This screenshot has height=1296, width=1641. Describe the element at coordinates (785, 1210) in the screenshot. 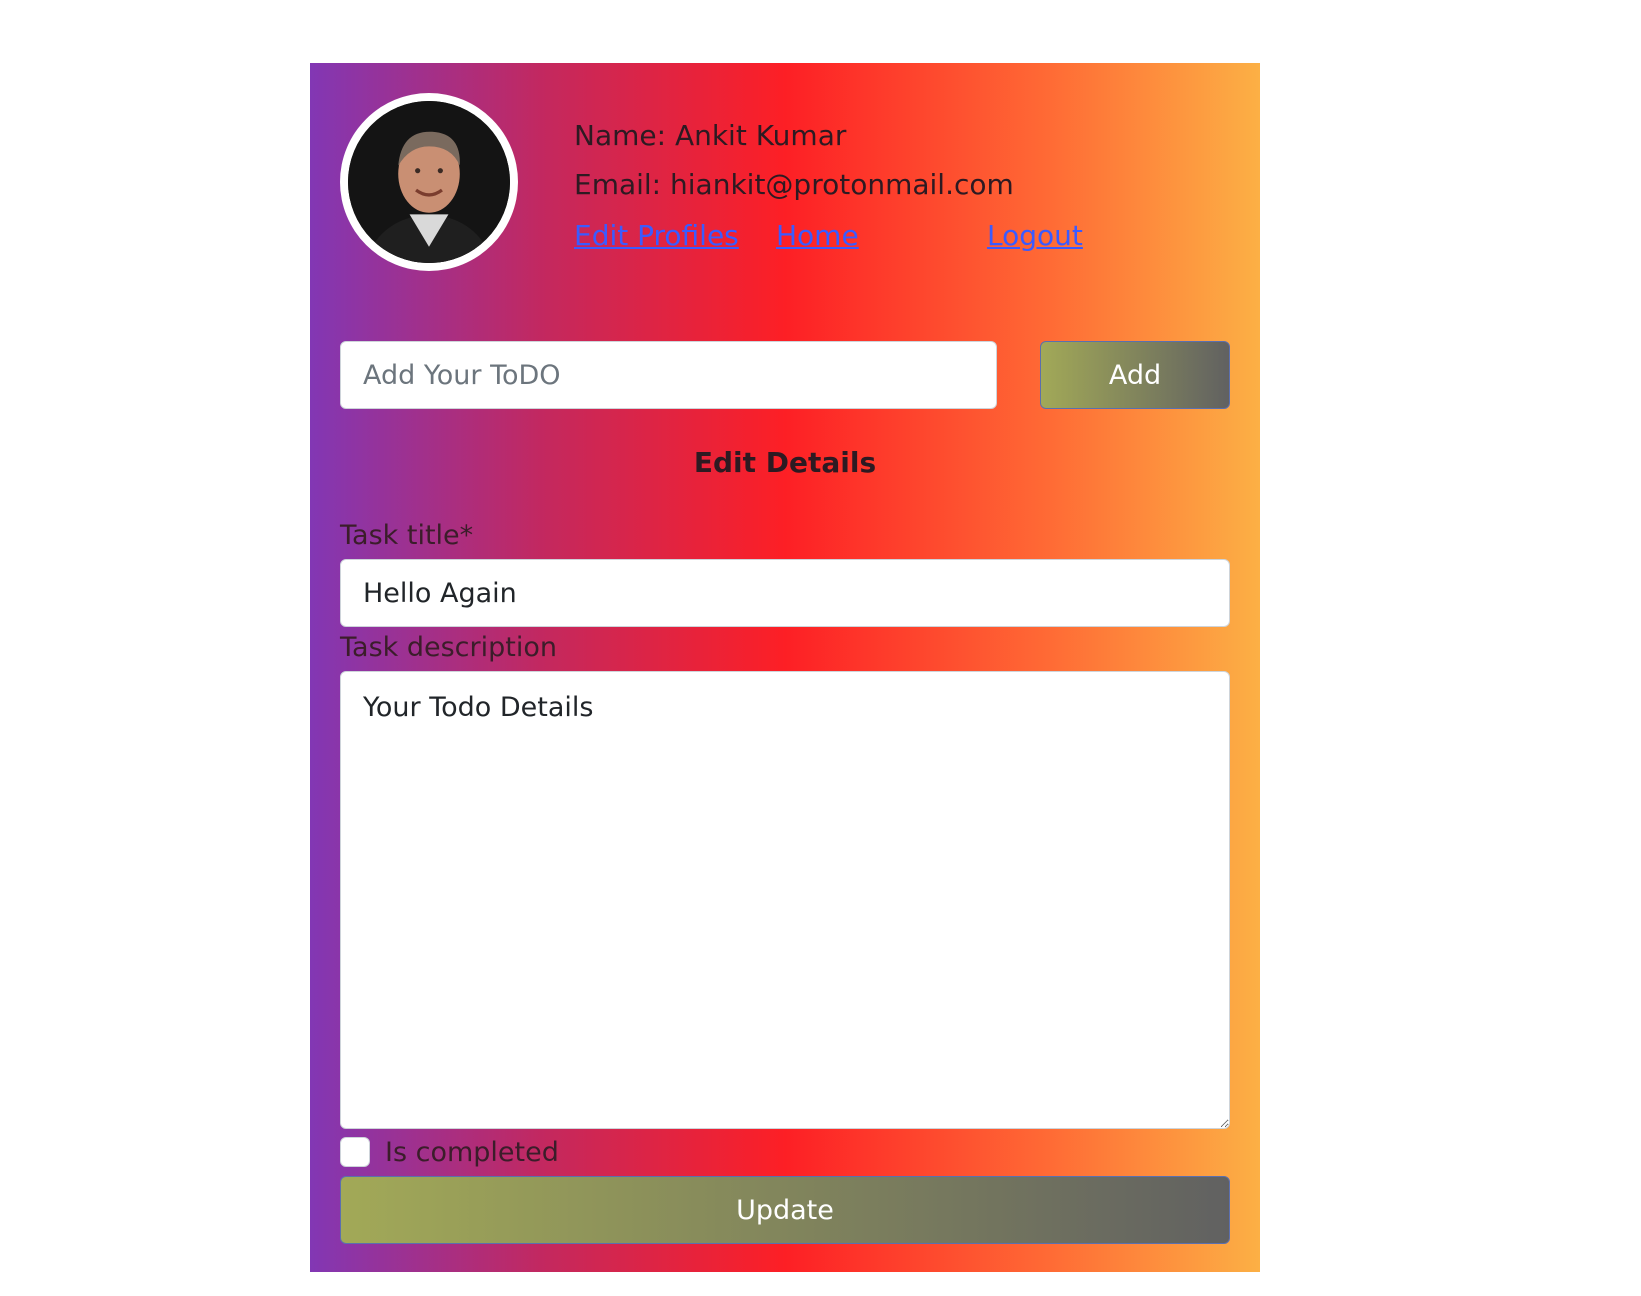

I see `update-button: Update` at that location.